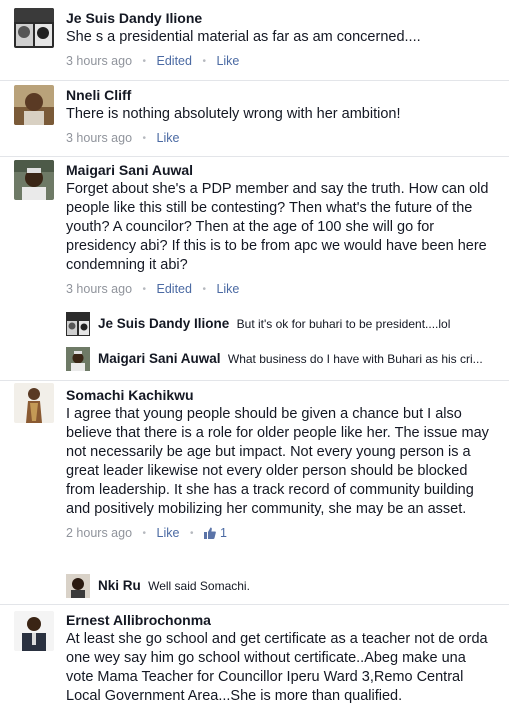  Describe the element at coordinates (119, 585) in the screenshot. I see `reply-author: Nki Ru` at that location.